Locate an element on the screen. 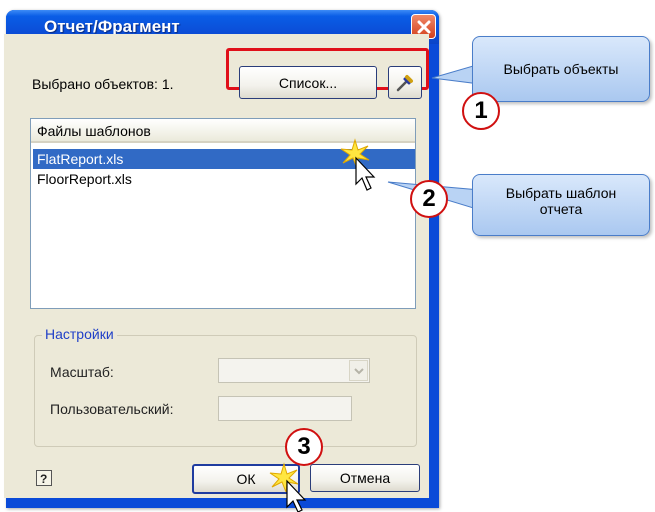 The width and height of the screenshot is (655, 512). callout-2-text-line1: Выбрать шаблон is located at coordinates (561, 193).